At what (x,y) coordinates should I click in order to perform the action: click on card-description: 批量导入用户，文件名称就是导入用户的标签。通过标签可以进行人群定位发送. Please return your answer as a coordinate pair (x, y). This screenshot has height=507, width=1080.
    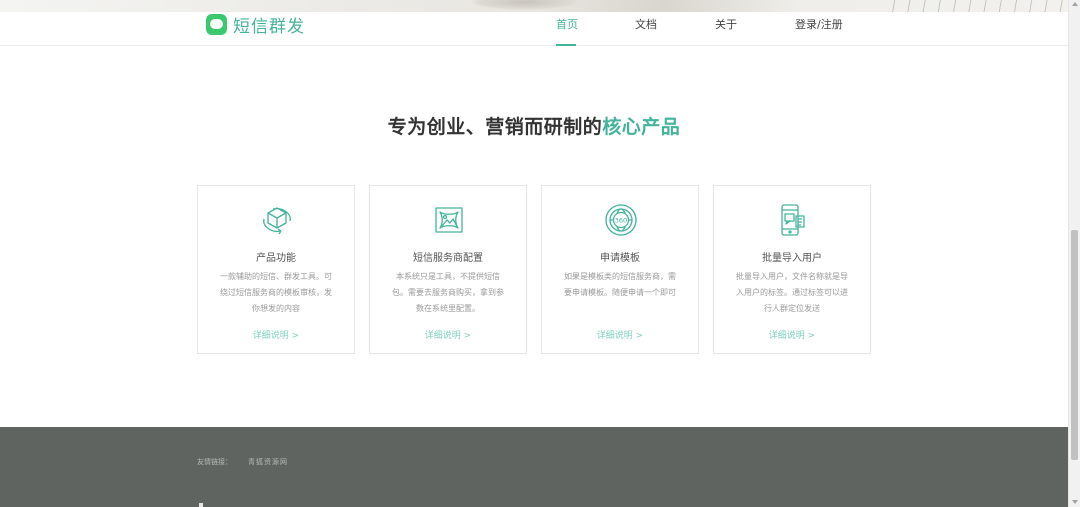
    Looking at the image, I should click on (792, 292).